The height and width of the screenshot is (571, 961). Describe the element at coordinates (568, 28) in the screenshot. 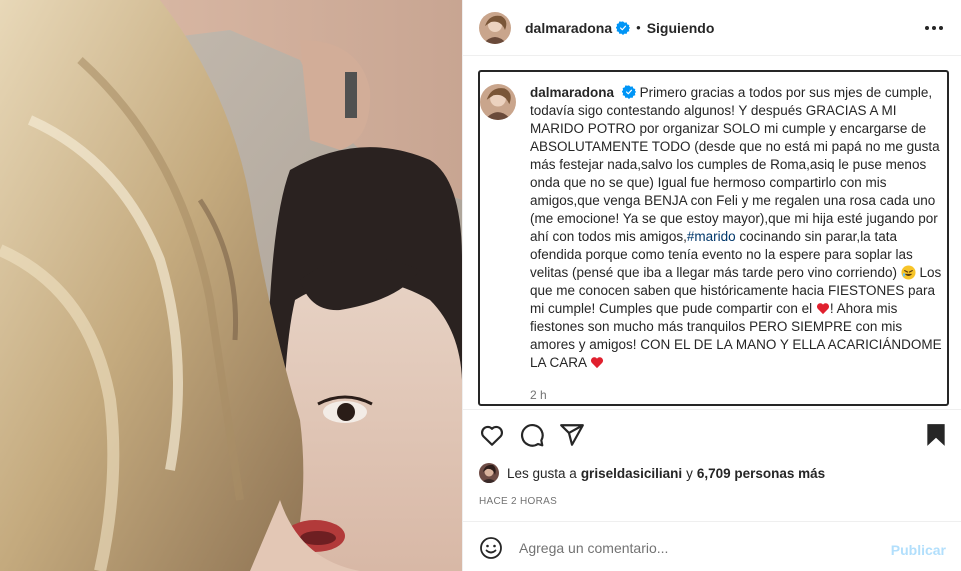

I see `username-link: dalmaradona` at that location.